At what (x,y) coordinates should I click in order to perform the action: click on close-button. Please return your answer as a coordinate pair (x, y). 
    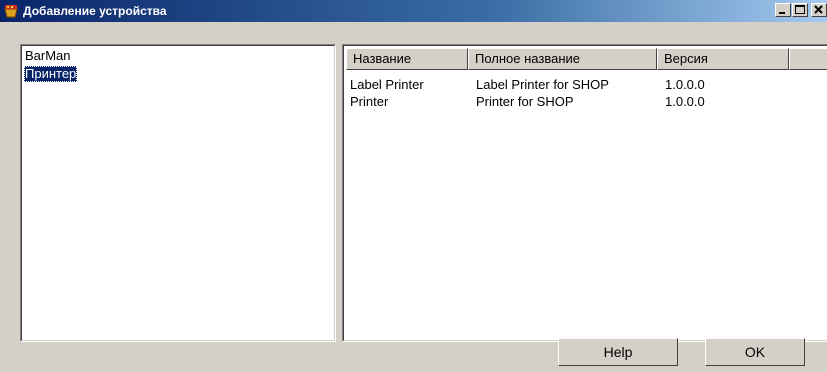
    Looking at the image, I should click on (819, 10).